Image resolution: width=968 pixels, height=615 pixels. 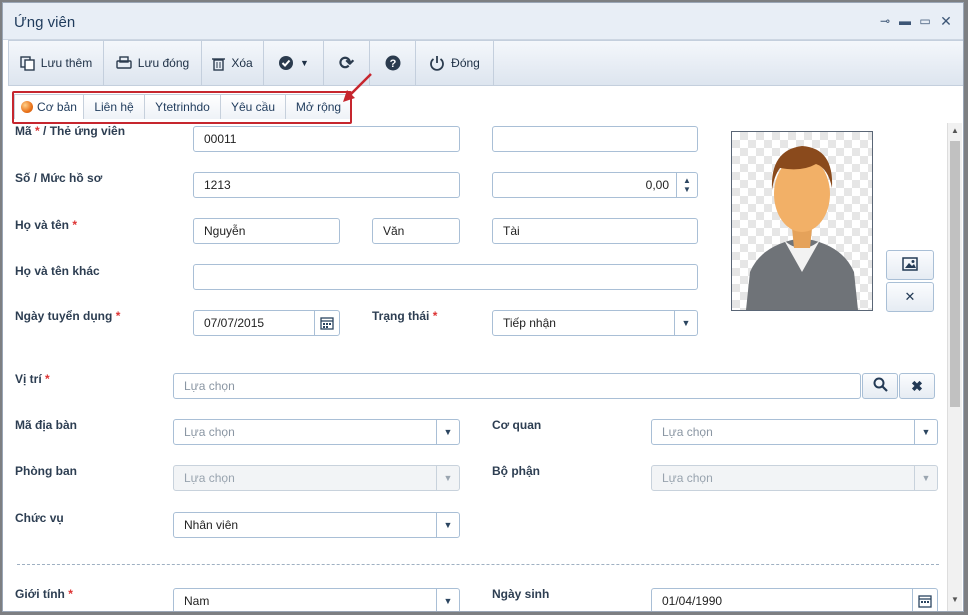 I want to click on file-level-value: 0,00, so click(x=657, y=185).